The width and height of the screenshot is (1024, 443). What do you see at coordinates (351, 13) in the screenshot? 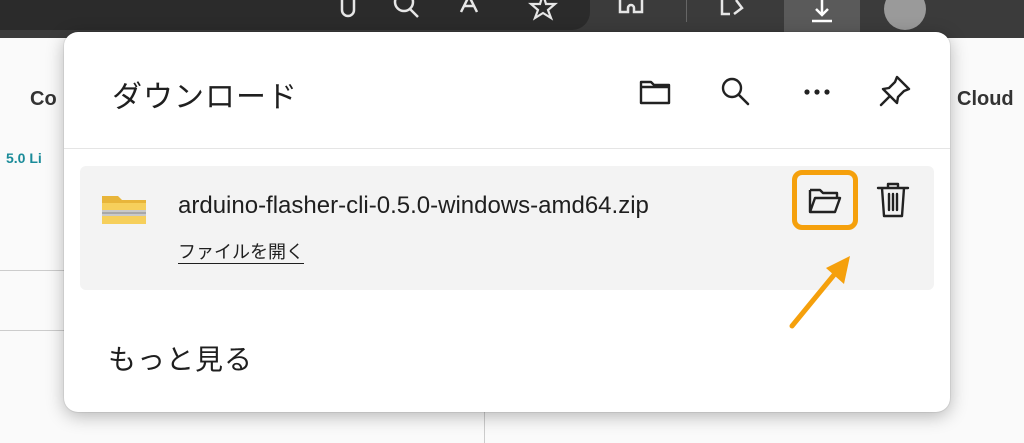
I see `read-aloud-icon` at bounding box center [351, 13].